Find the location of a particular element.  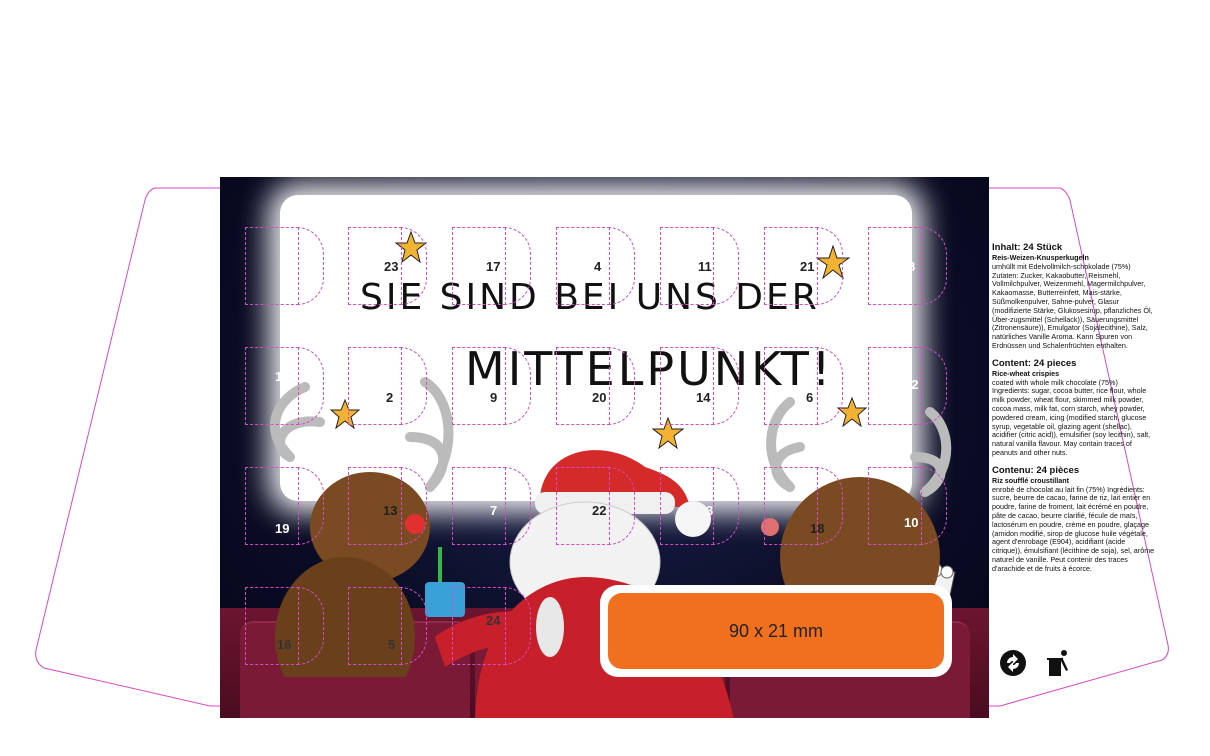

calendar-door: 20 is located at coordinates (596, 387).